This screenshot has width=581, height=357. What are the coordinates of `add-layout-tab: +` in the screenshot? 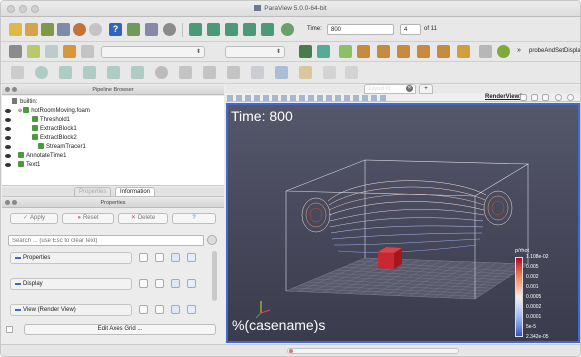 It's located at (426, 89).